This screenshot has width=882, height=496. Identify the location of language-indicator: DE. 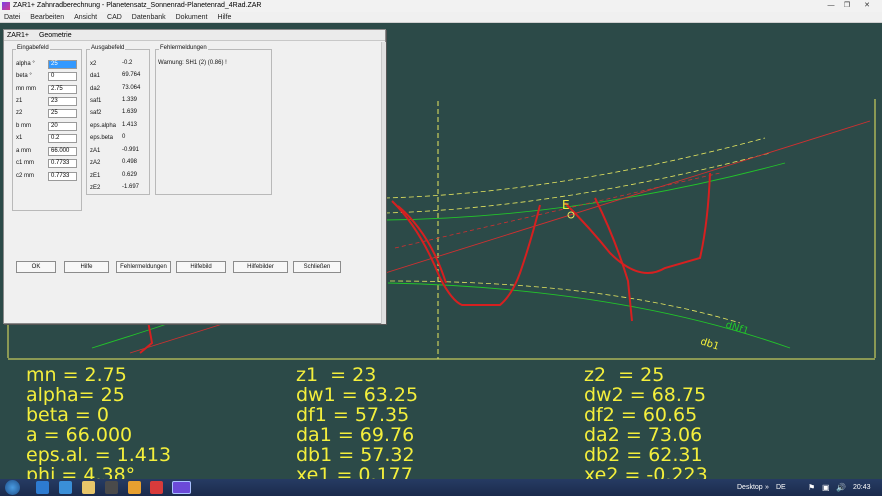
(781, 487).